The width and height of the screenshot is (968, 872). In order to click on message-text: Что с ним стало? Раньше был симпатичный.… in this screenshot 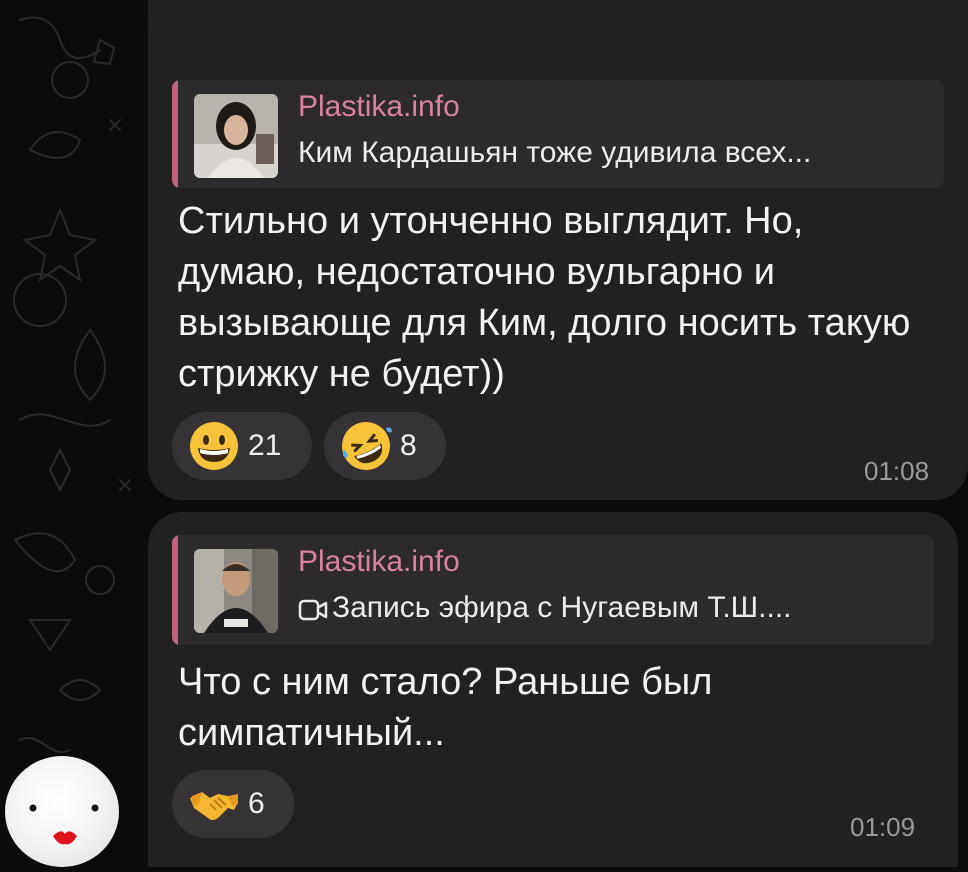, I will do `click(445, 707)`.